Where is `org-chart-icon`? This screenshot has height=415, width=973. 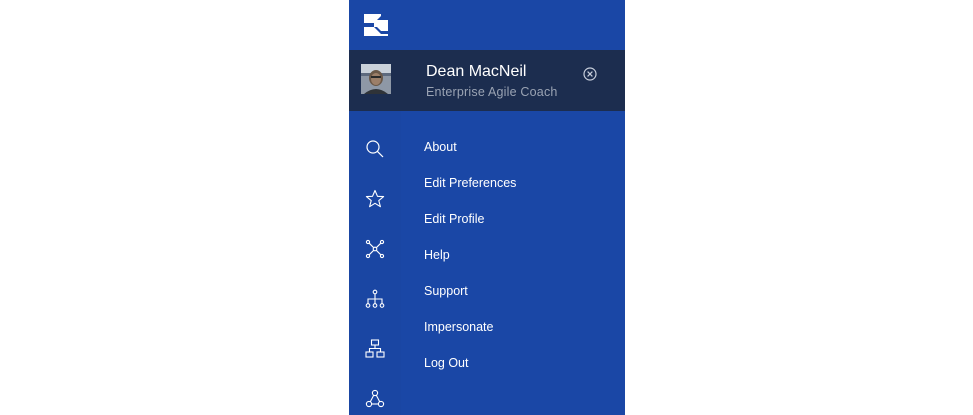 org-chart-icon is located at coordinates (375, 349).